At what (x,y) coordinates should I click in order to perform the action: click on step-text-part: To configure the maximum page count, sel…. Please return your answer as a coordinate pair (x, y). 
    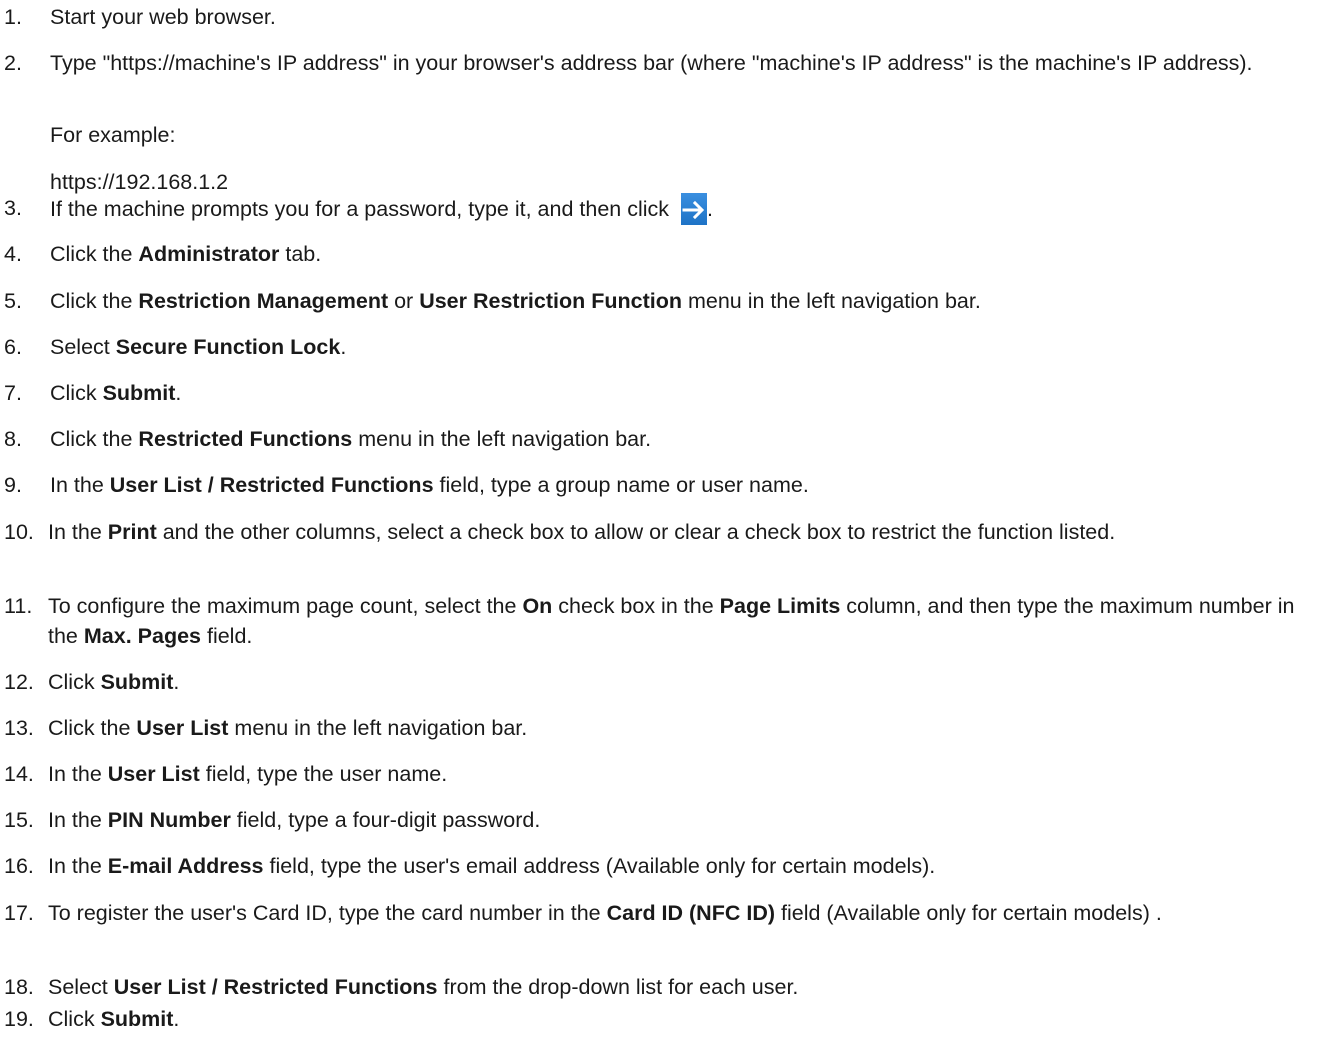
    Looking at the image, I should click on (285, 606).